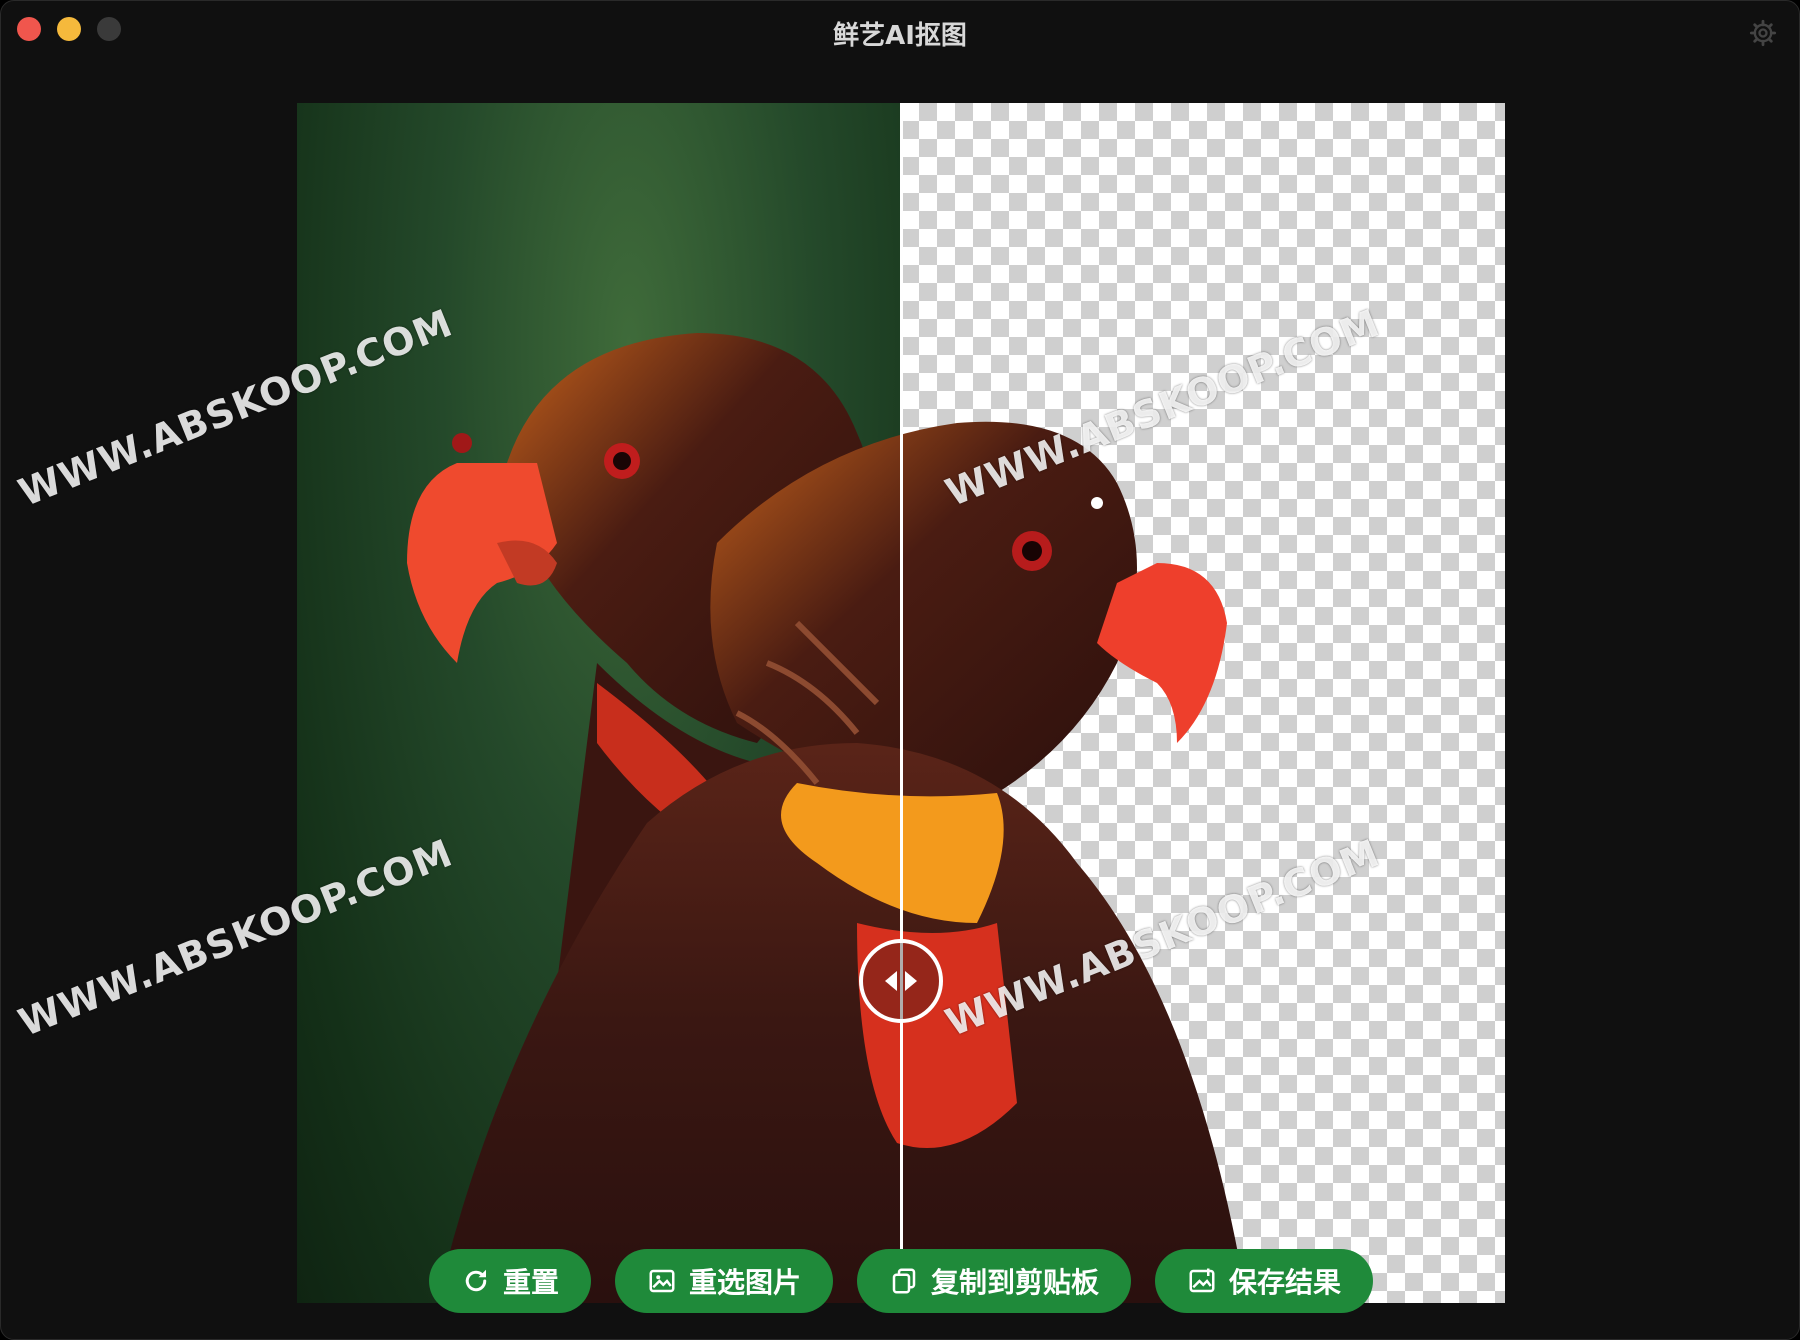 The width and height of the screenshot is (1800, 1340). Describe the element at coordinates (476, 1280) in the screenshot. I see `refresh-icon` at that location.